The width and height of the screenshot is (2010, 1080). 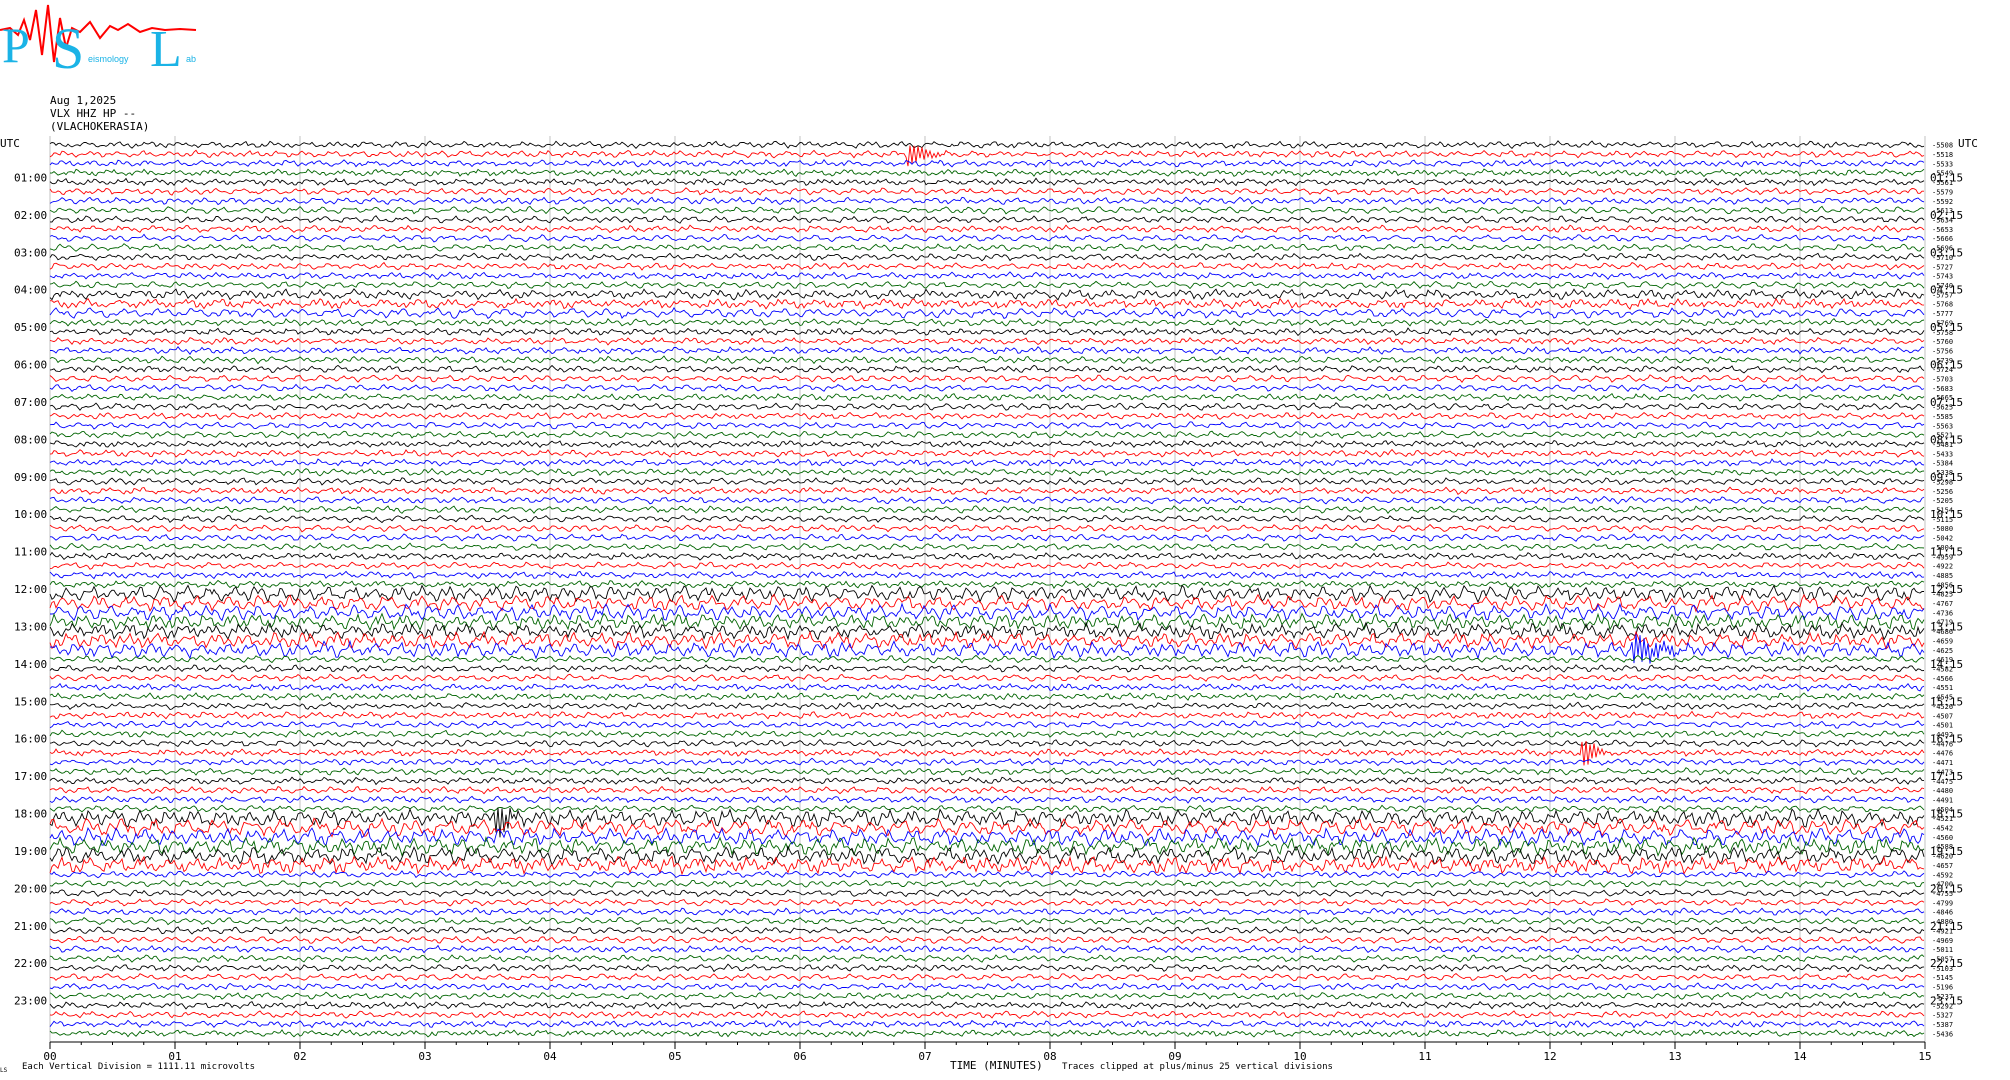 What do you see at coordinates (1942, 202) in the screenshot?
I see `trace-right-value: -5592` at bounding box center [1942, 202].